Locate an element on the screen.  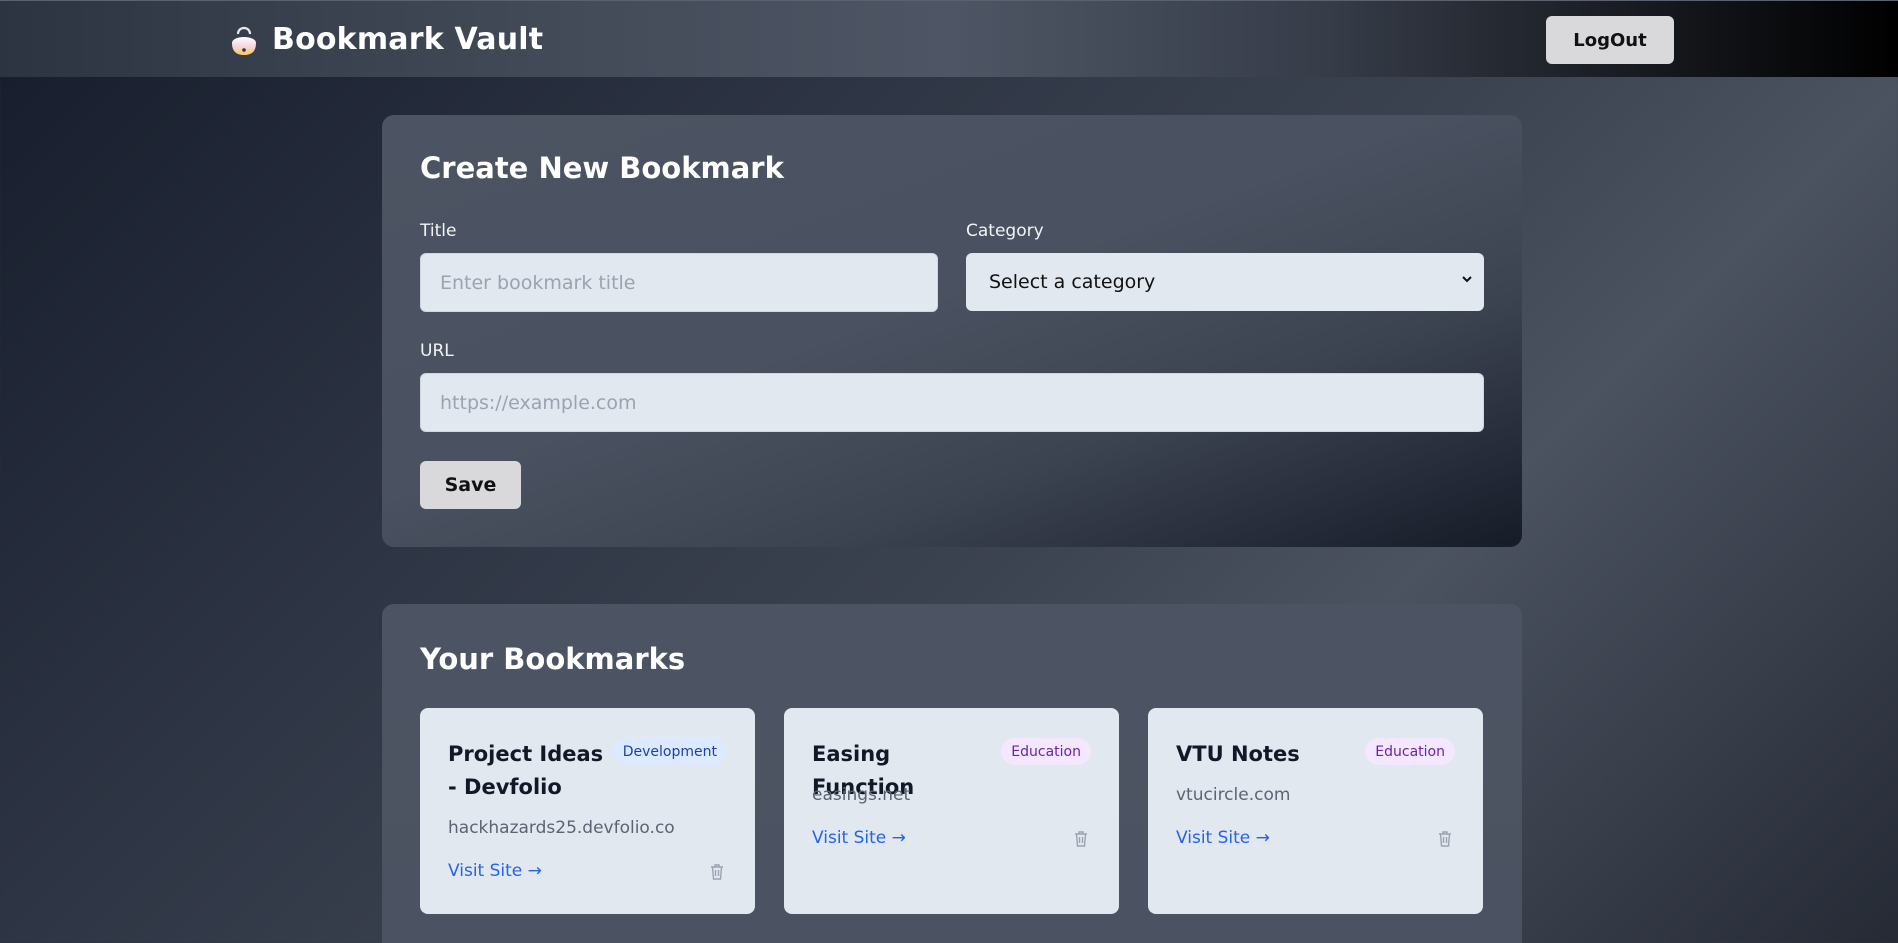
bookmark-domain: easings.net is located at coordinates (861, 795).